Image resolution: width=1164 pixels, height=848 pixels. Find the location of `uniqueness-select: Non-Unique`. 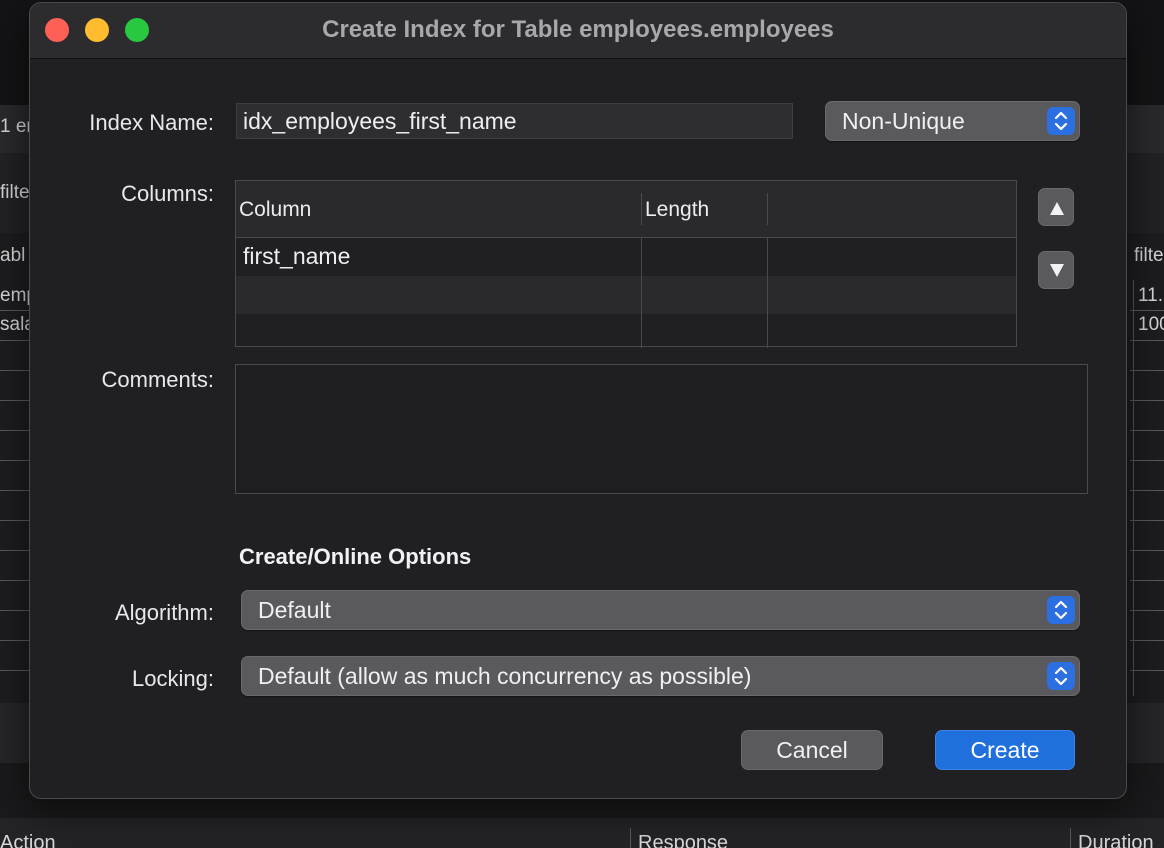

uniqueness-select: Non-Unique is located at coordinates (952, 121).